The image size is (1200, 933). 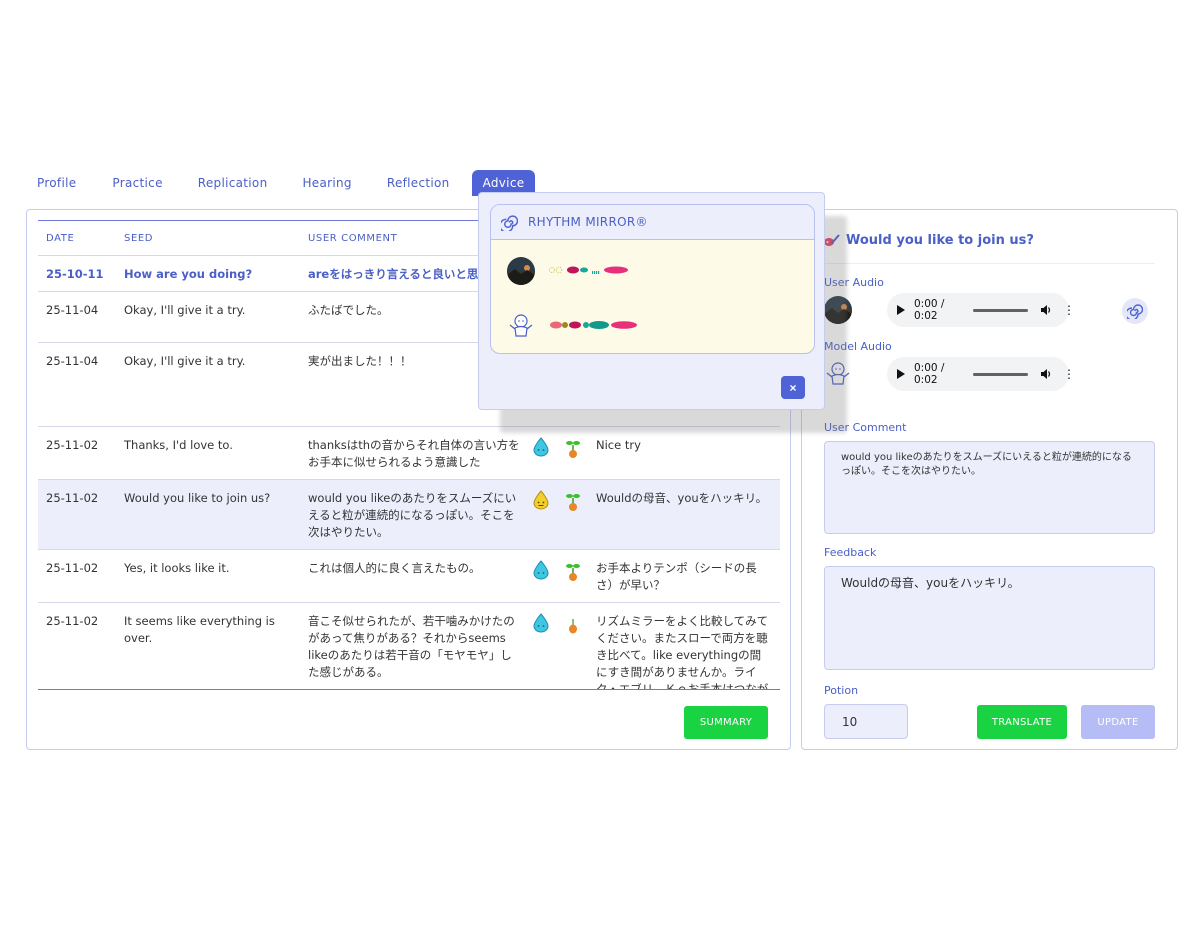 What do you see at coordinates (850, 552) in the screenshot?
I see `feedback-label: Feedback` at bounding box center [850, 552].